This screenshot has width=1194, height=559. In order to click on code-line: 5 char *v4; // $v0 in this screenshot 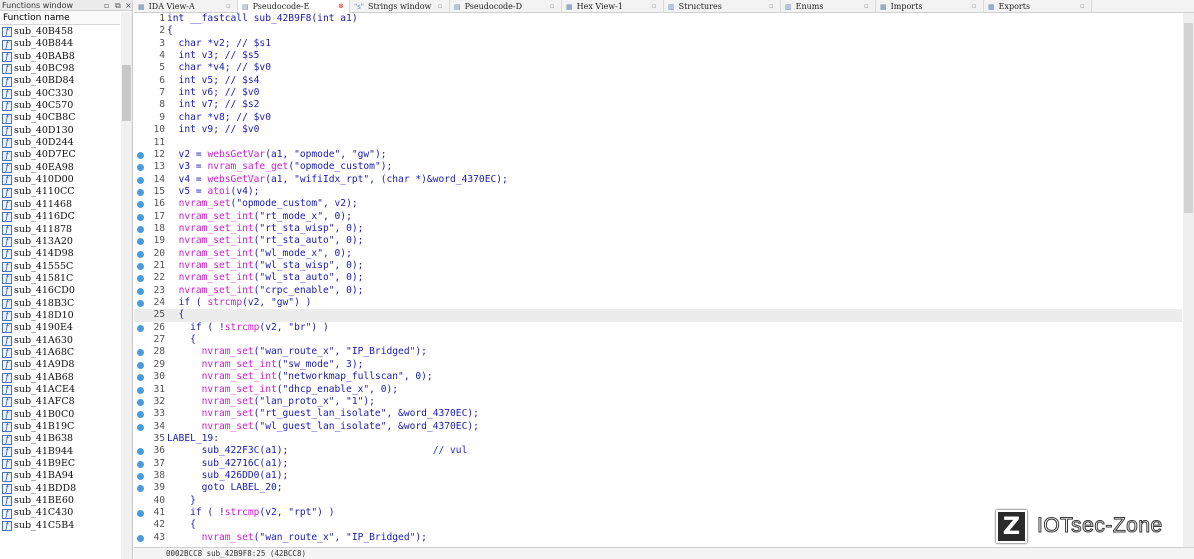, I will do `click(658, 68)`.